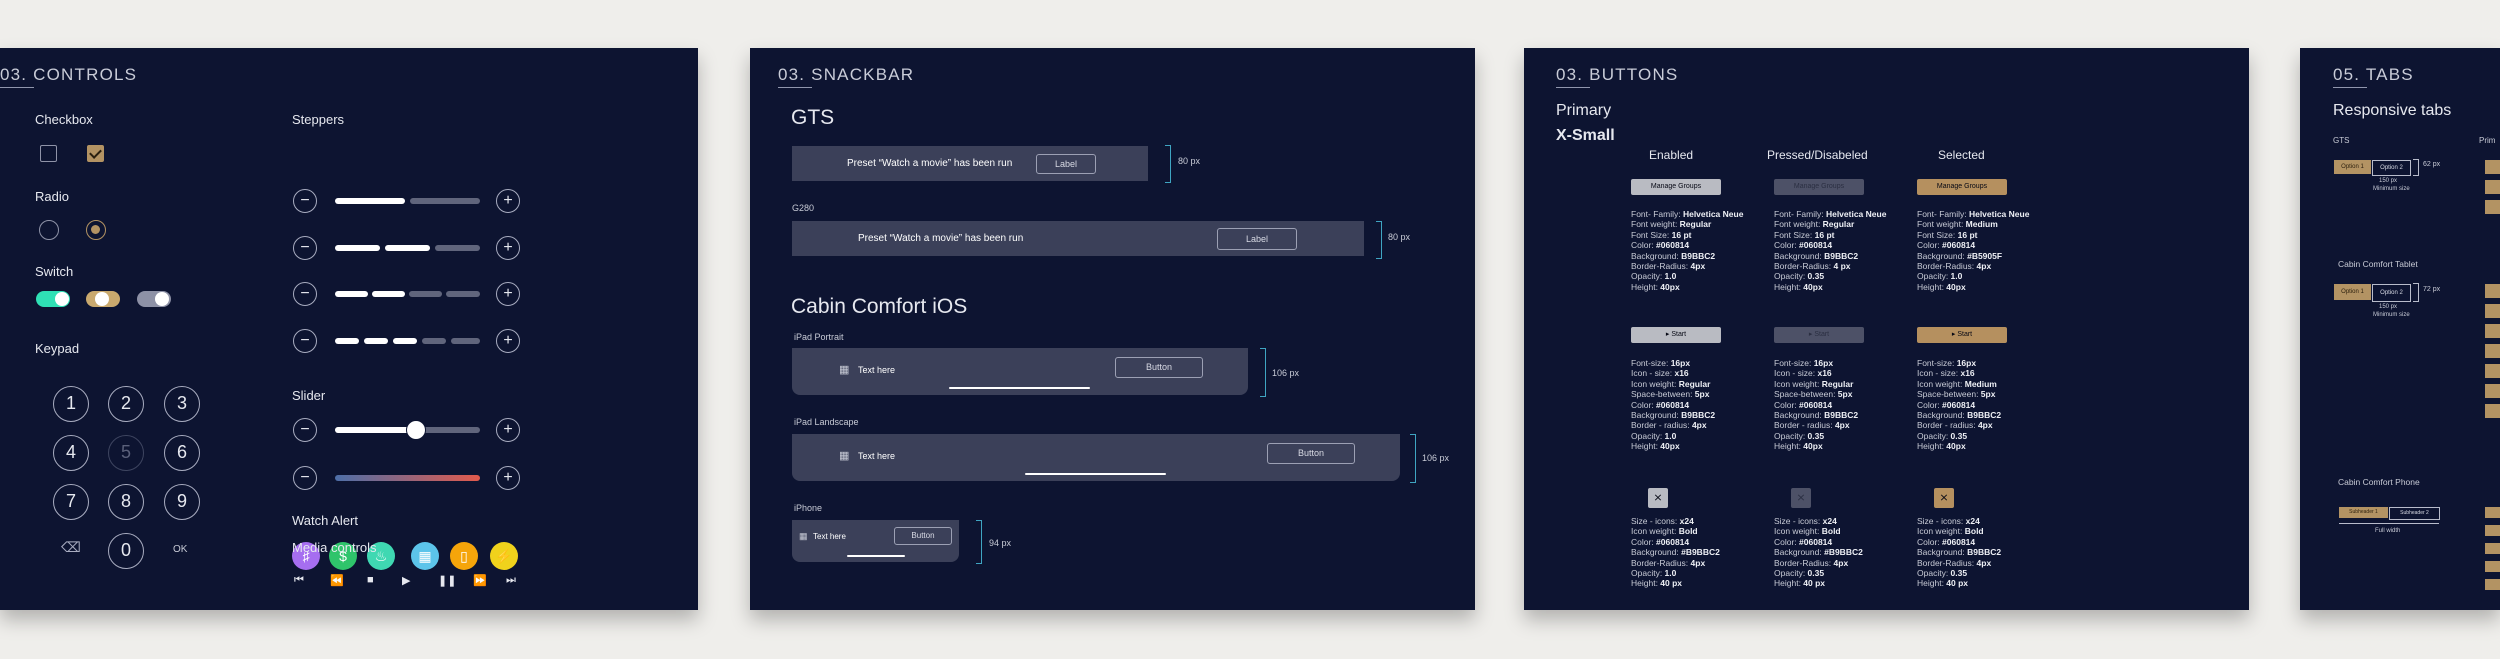 The image size is (2500, 659). I want to click on fast-forward-icon: ⏩, so click(480, 580).